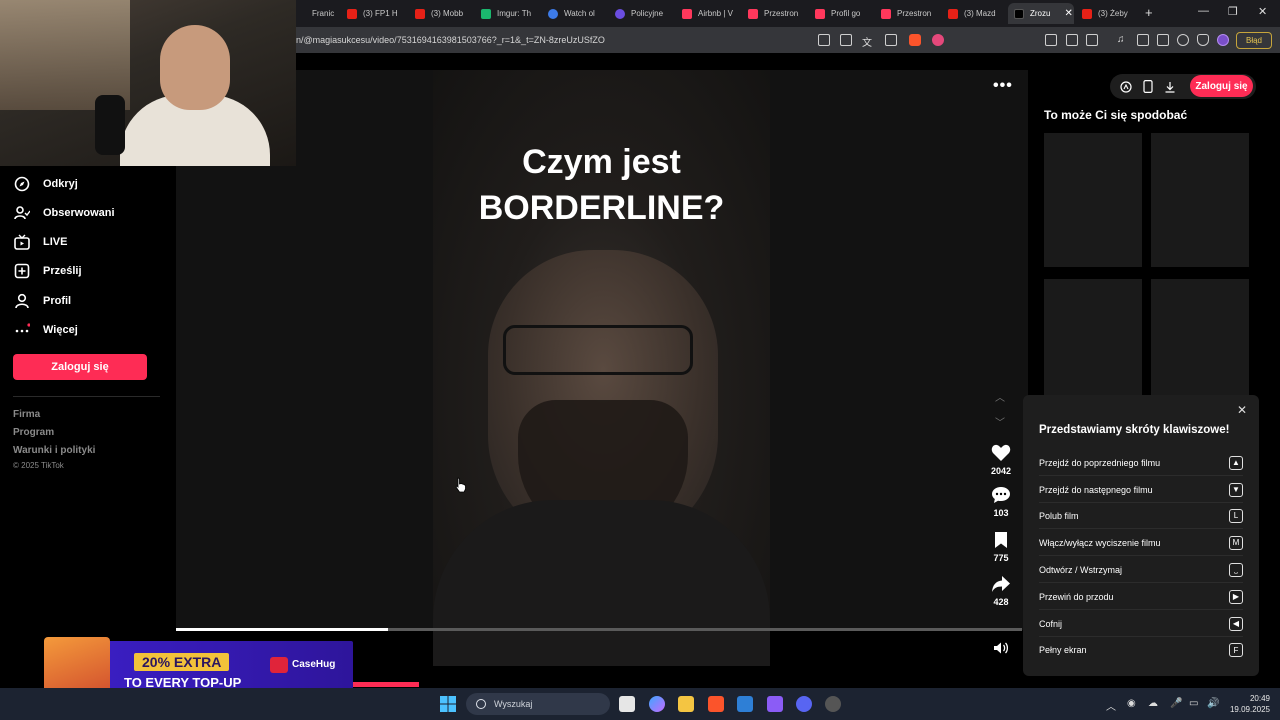 The height and width of the screenshot is (720, 1280). Describe the element at coordinates (1141, 570) in the screenshot. I see `shortcut-row: Odtwórz / Wstrzymaj ⎵` at that location.